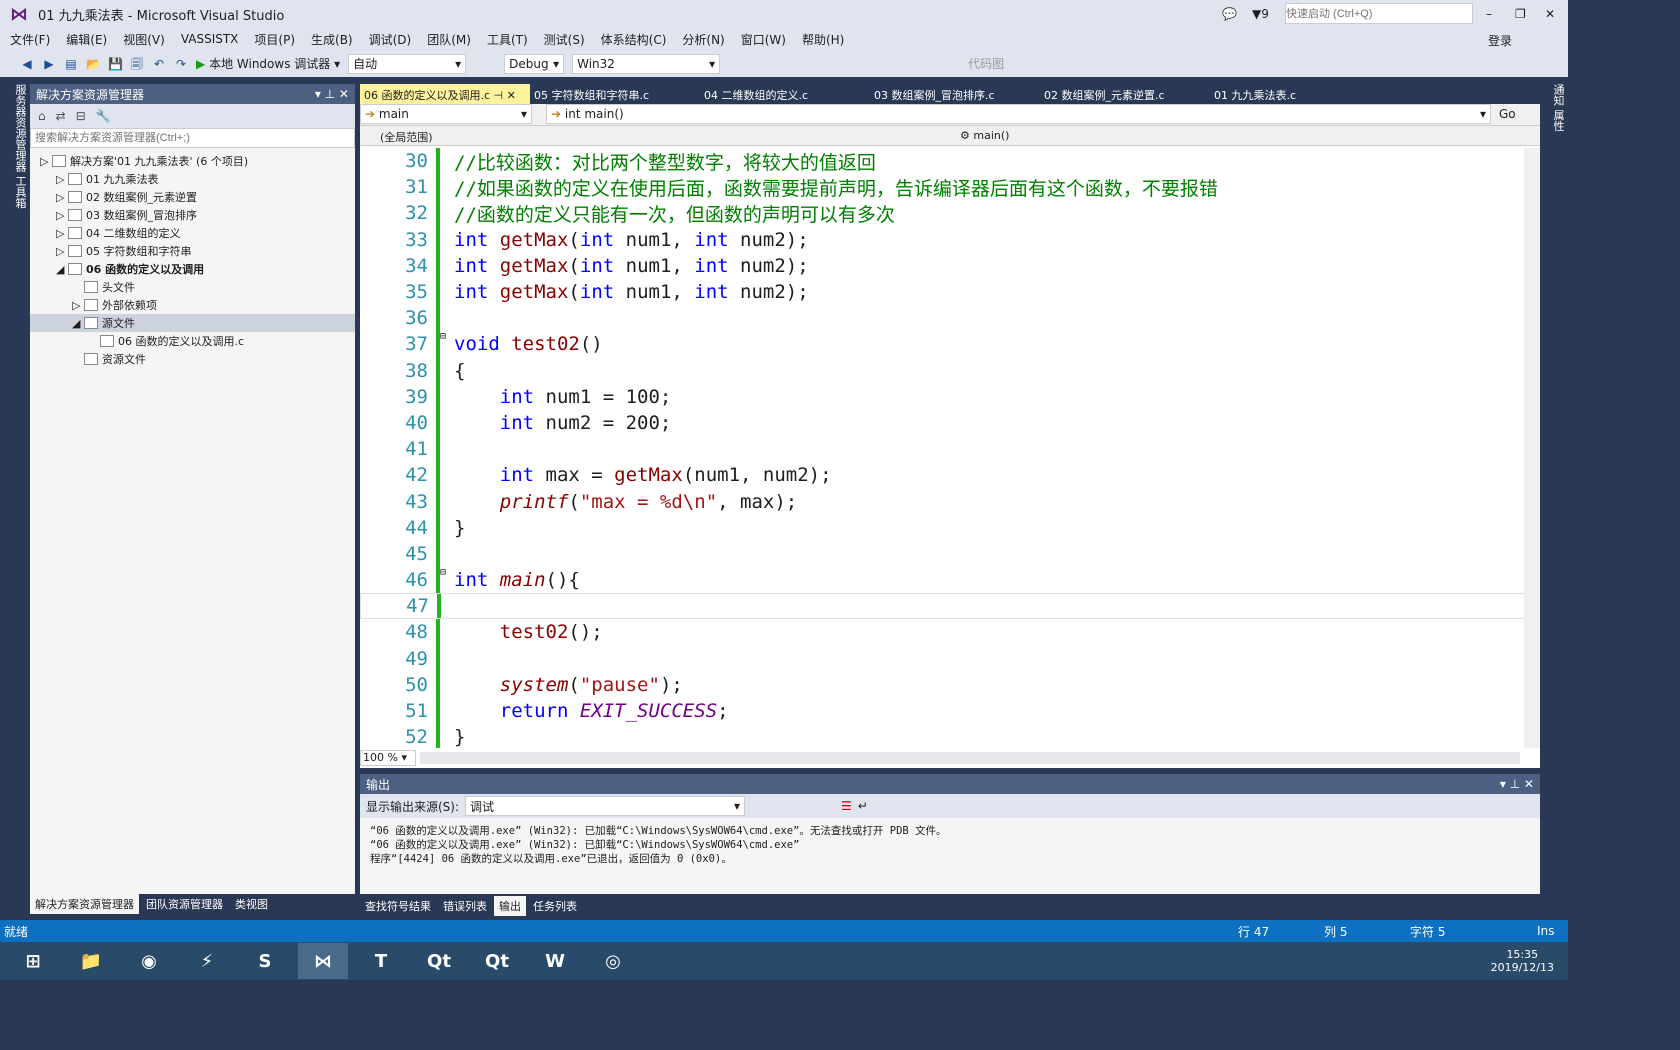  I want to click on taskbar-app-icon: 📁, so click(91, 961).